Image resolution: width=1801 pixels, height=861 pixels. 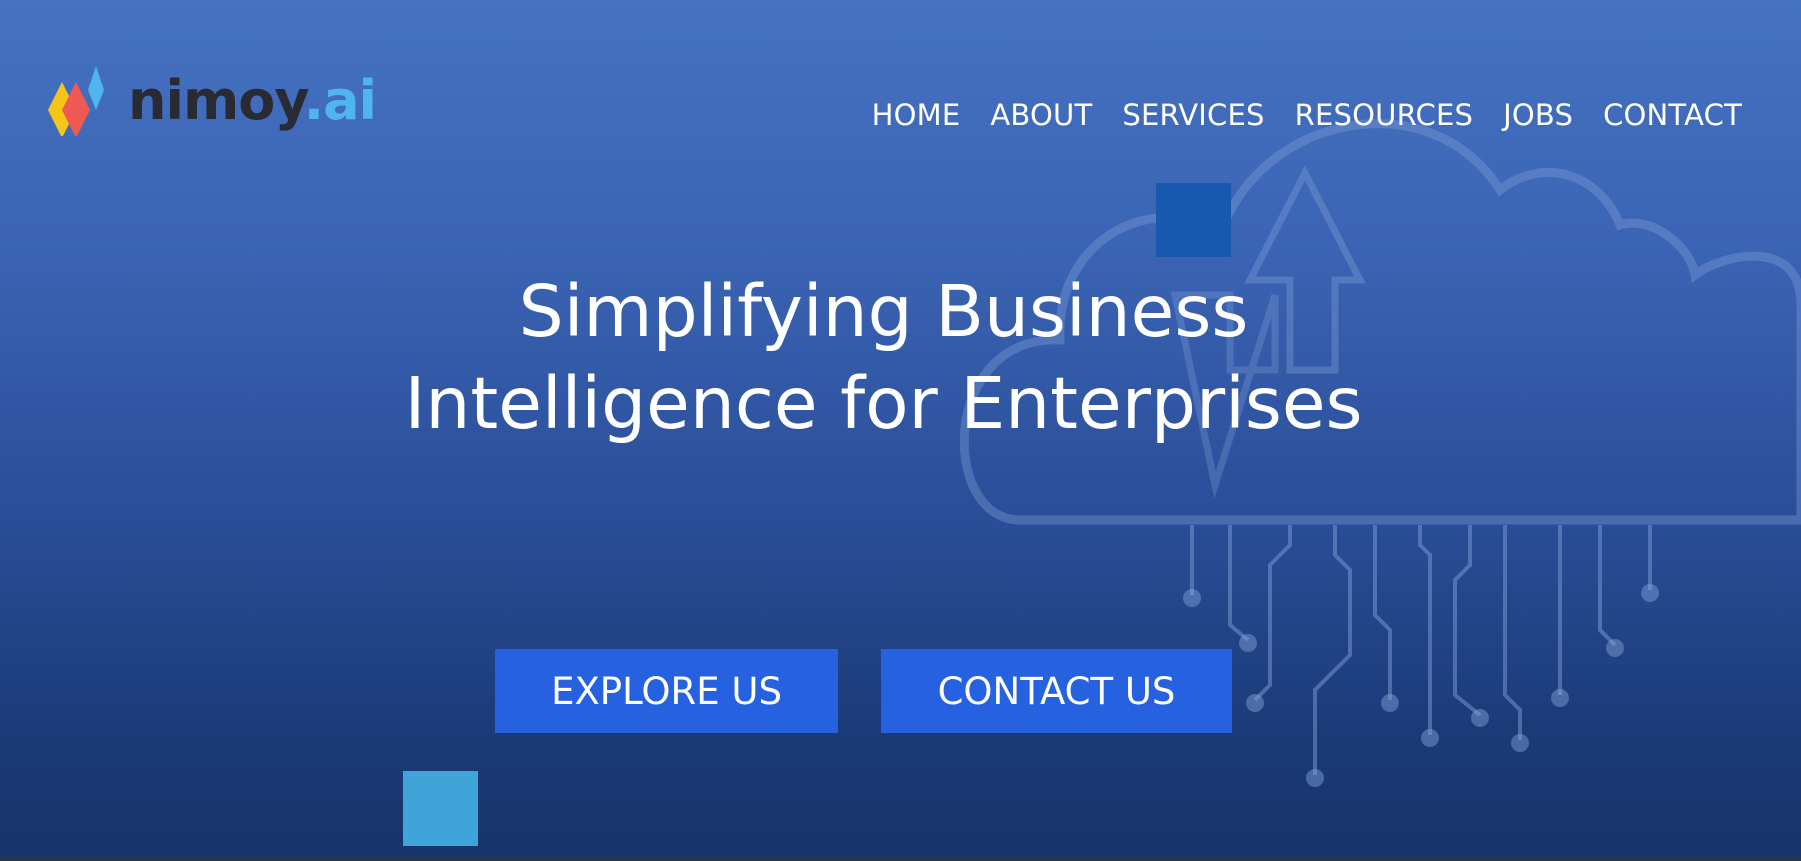 What do you see at coordinates (440, 808) in the screenshot?
I see `decorative-square-light` at bounding box center [440, 808].